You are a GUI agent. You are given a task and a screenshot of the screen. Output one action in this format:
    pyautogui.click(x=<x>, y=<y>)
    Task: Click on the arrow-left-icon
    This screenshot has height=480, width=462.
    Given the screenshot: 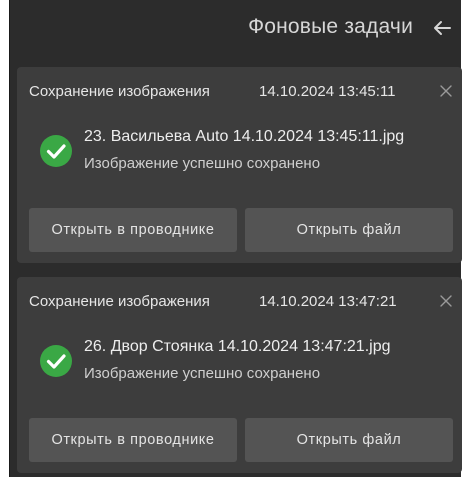 What is the action you would take?
    pyautogui.click(x=442, y=28)
    